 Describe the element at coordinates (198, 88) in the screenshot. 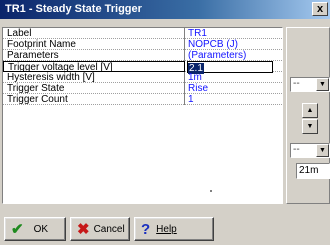

I see `property-value: Rise` at that location.